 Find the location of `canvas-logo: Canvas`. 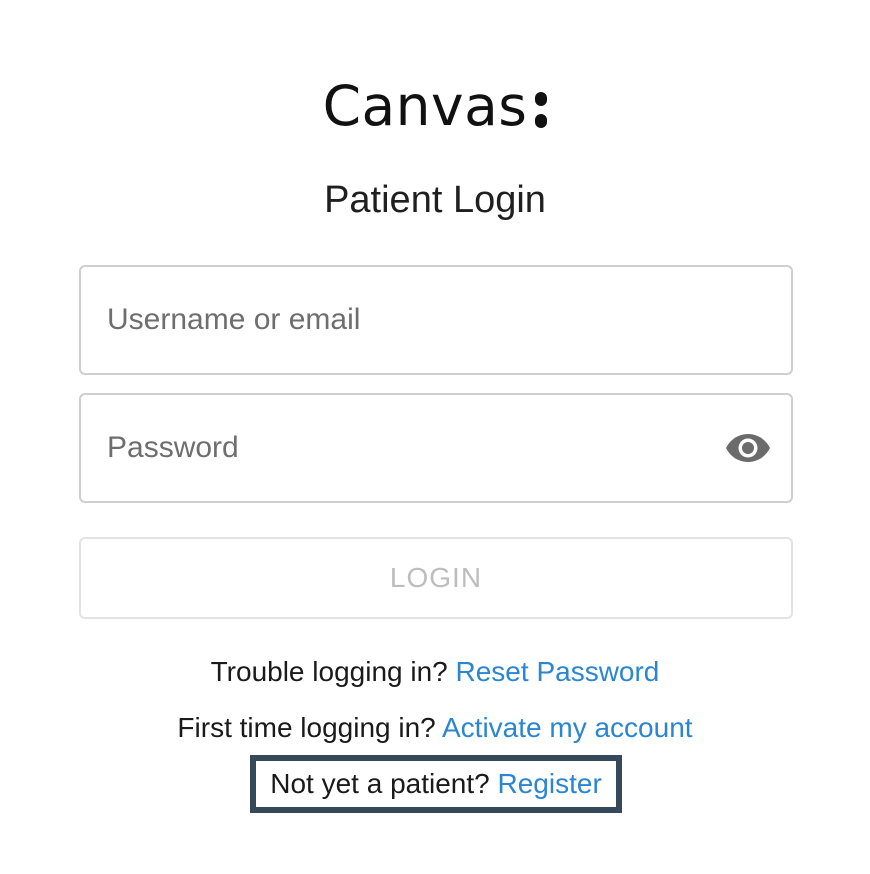

canvas-logo: Canvas is located at coordinates (435, 106).